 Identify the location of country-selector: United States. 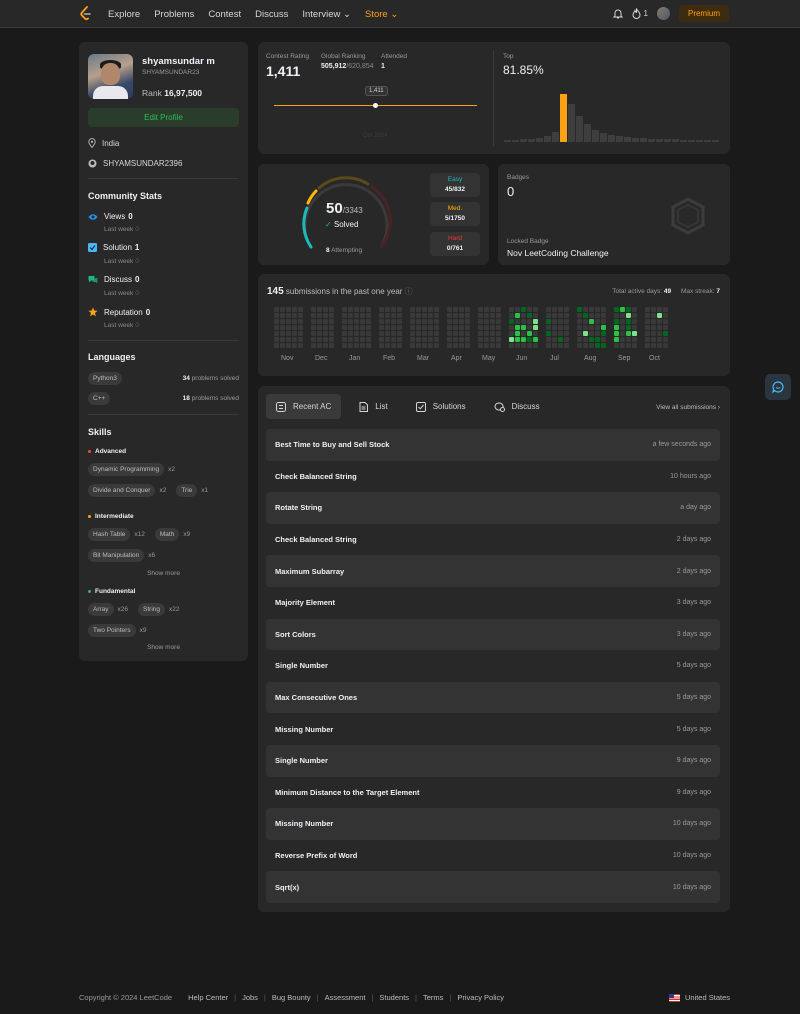
(699, 997).